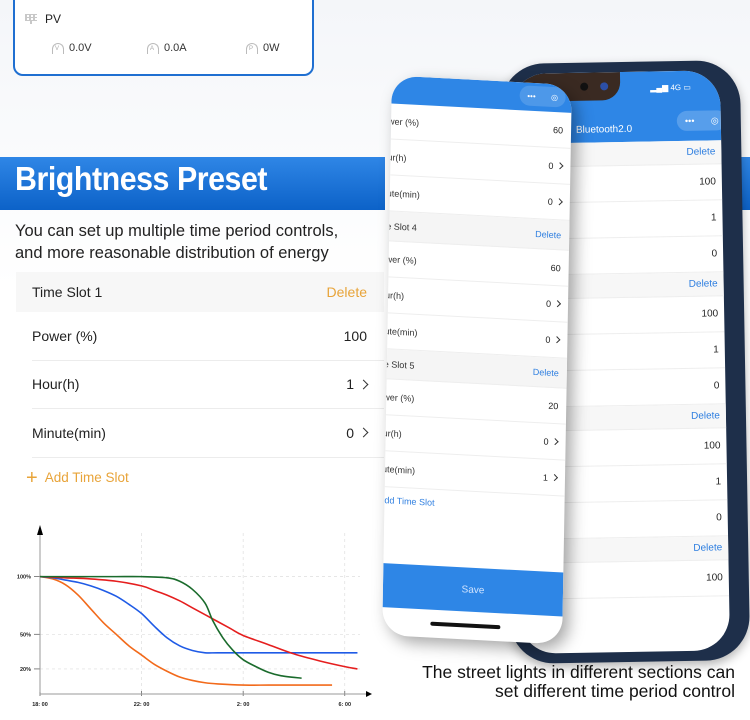 This screenshot has width=750, height=720. Describe the element at coordinates (465, 625) in the screenshot. I see `home-indicator` at that location.